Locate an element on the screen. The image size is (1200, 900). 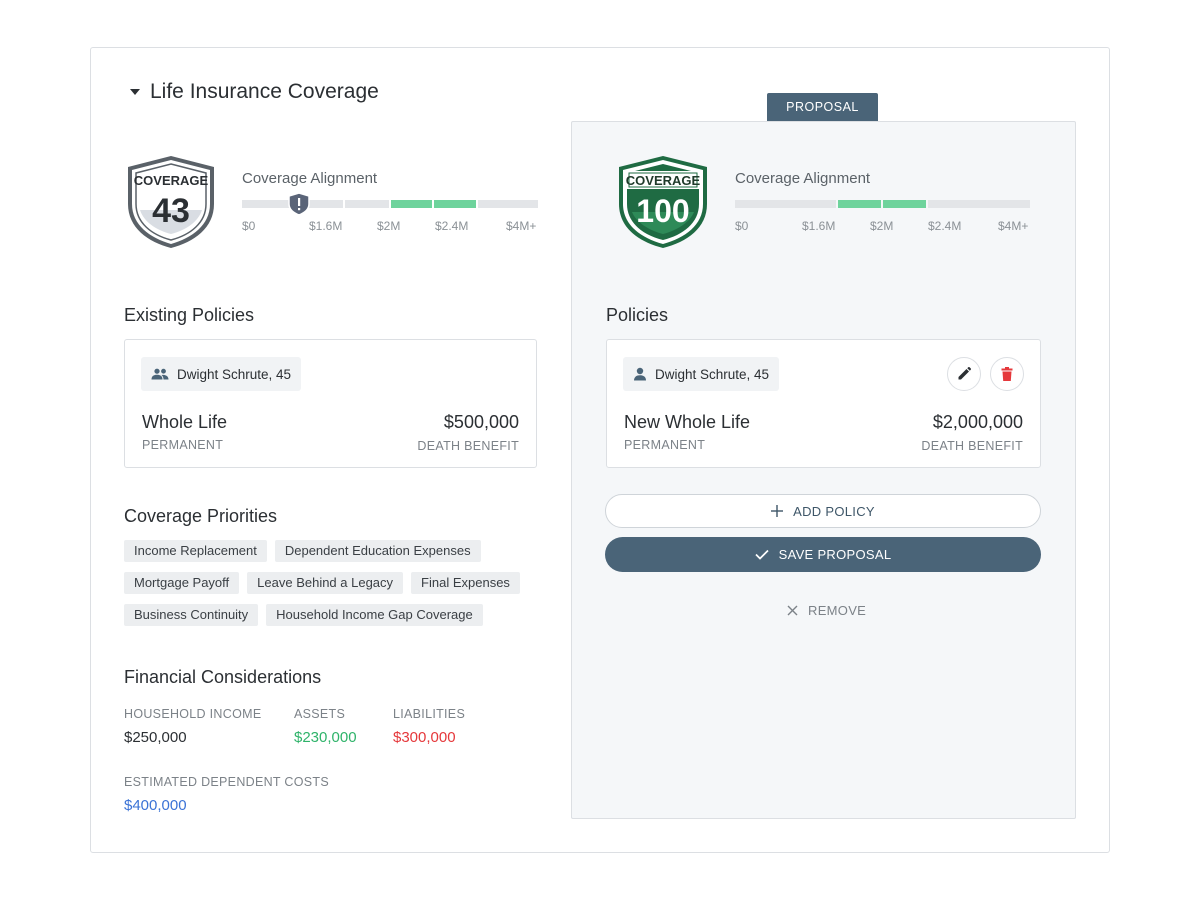
trash-icon is located at coordinates (1007, 374).